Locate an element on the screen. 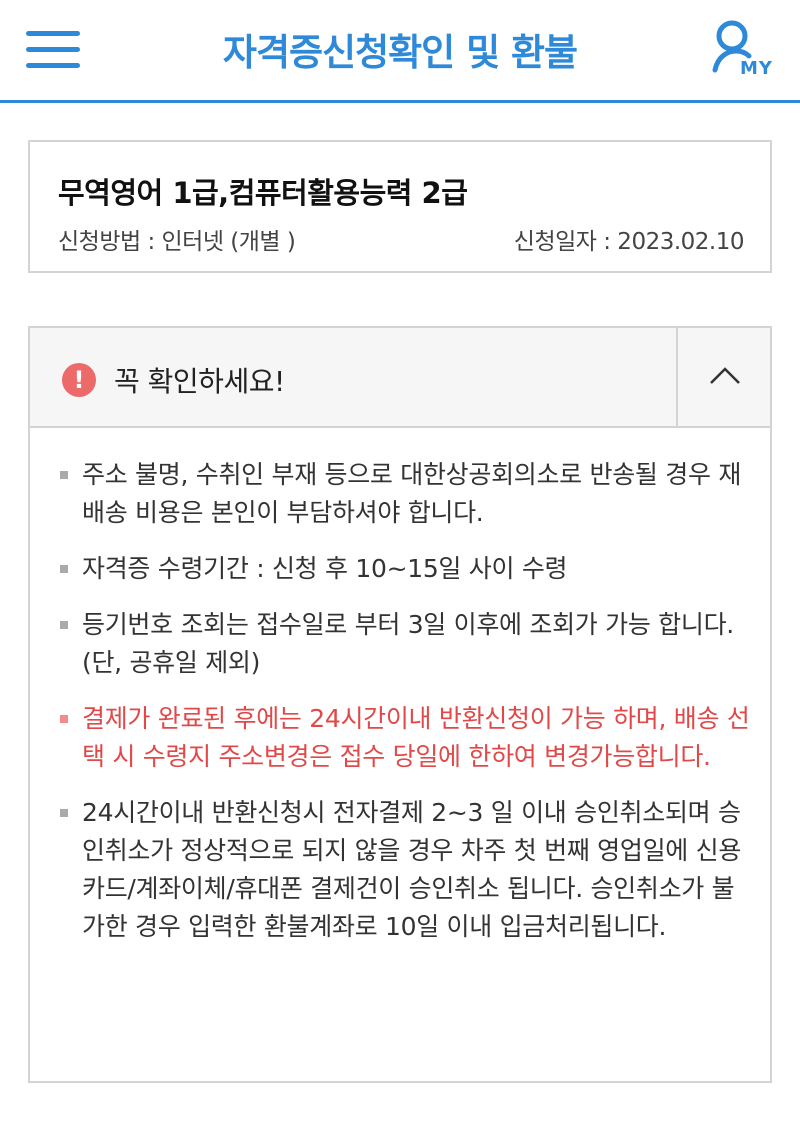 The image size is (800, 1124). page-title: 자격증신청확인 및 환불 is located at coordinates (400, 52).